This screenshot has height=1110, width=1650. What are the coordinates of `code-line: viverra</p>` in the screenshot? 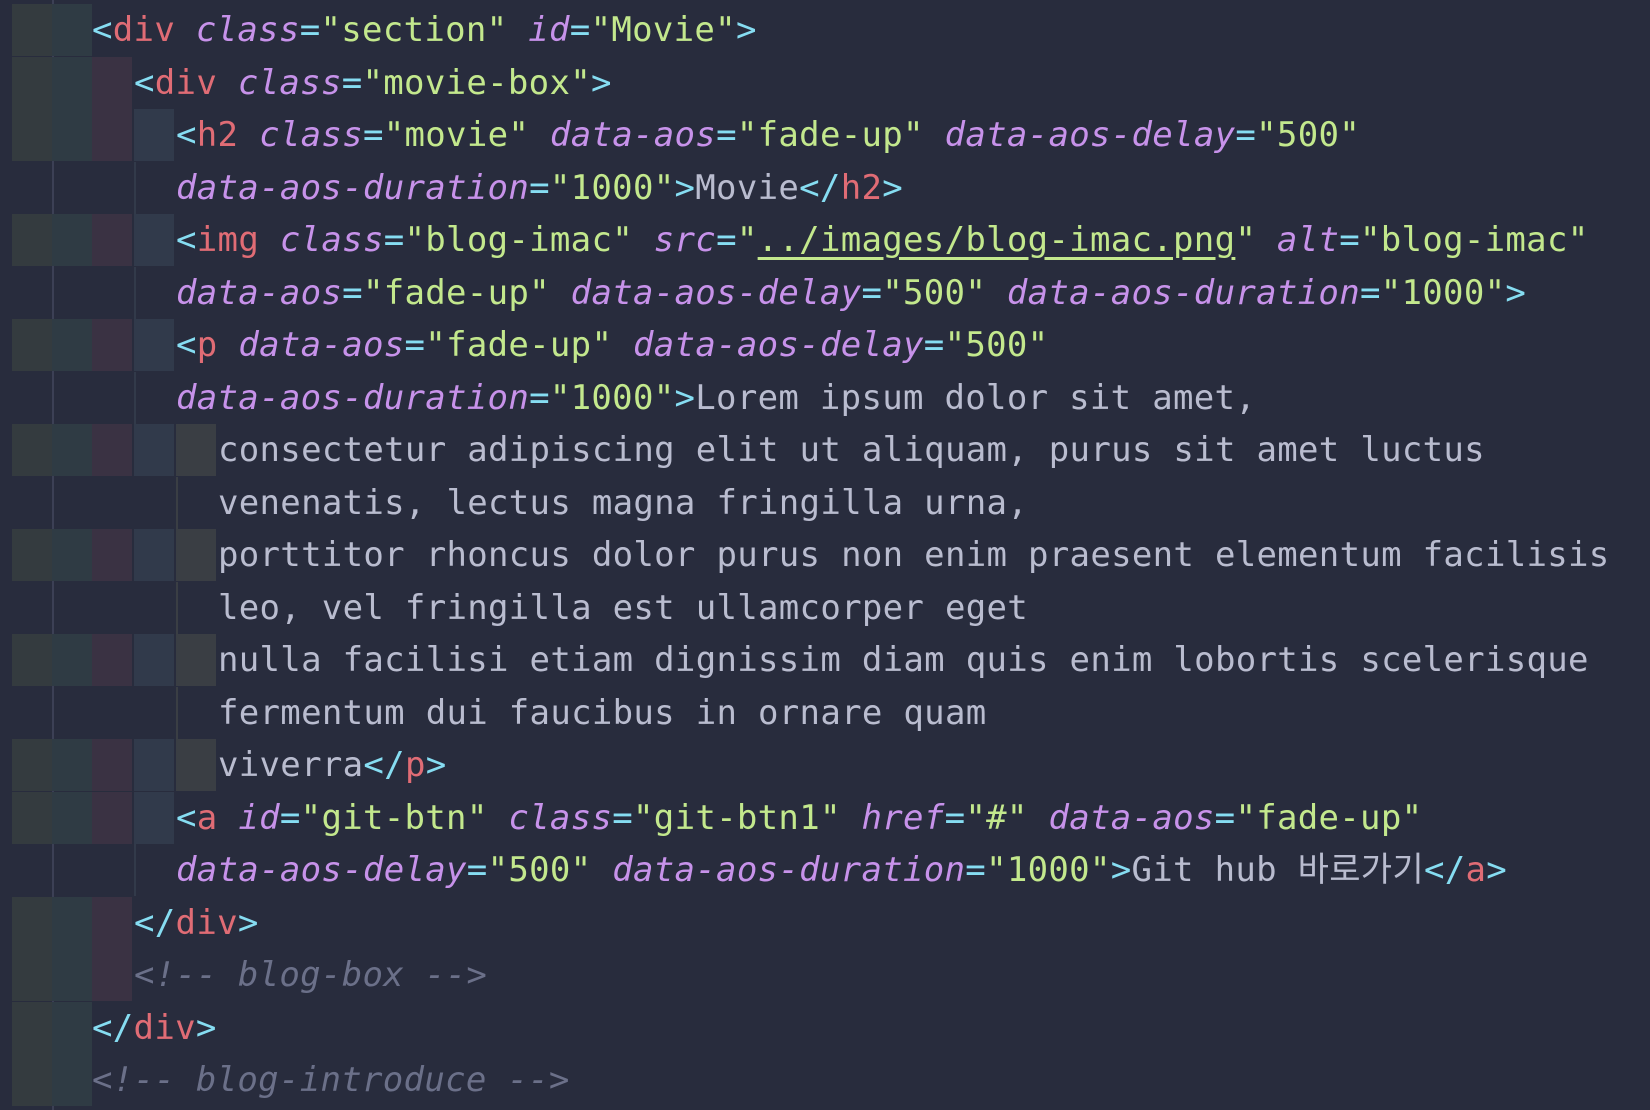 It's located at (825, 765).